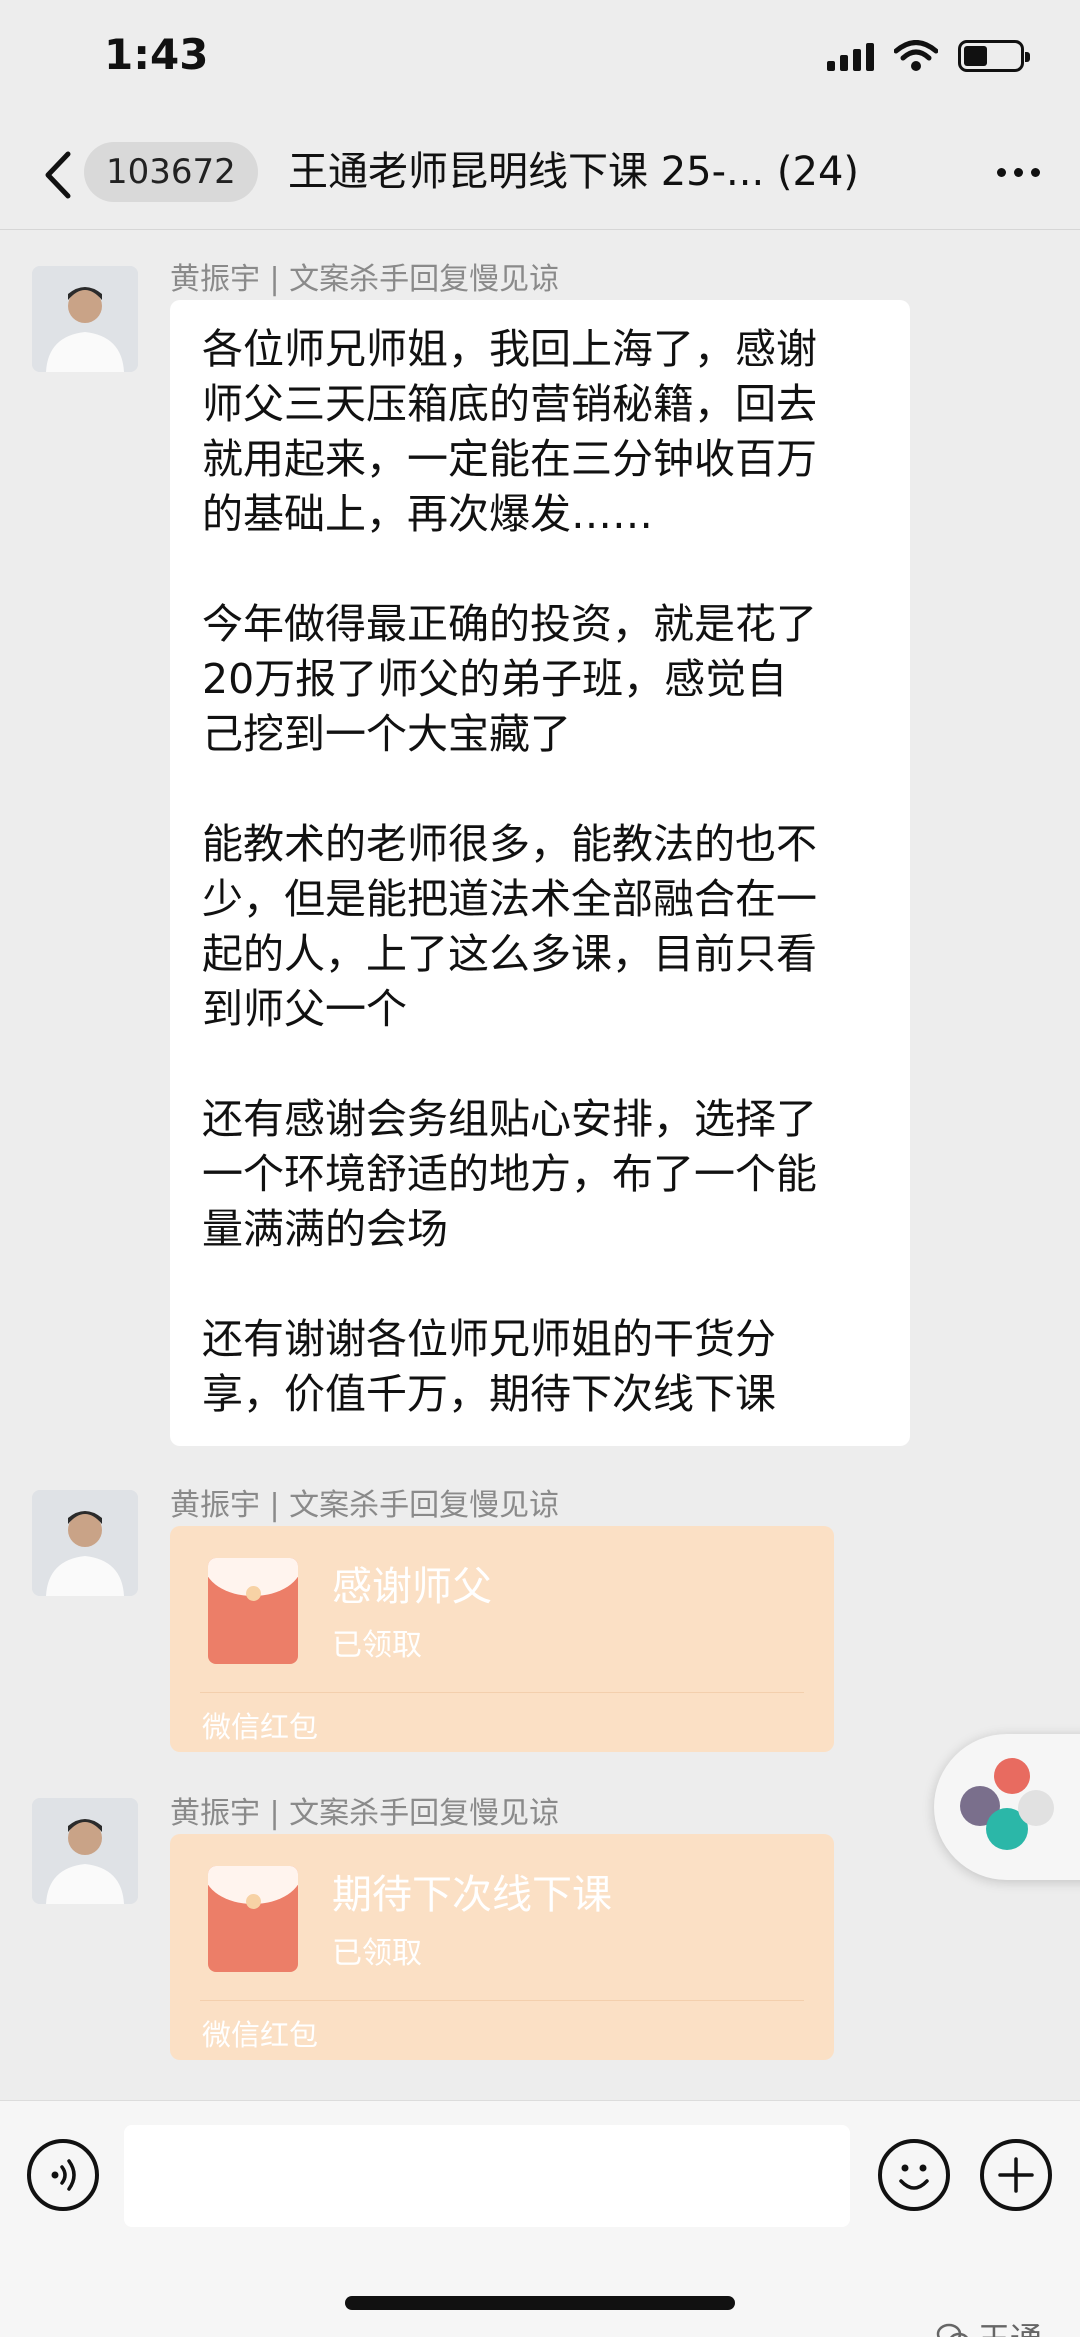  Describe the element at coordinates (1018, 172) in the screenshot. I see `more-dots-icon` at that location.